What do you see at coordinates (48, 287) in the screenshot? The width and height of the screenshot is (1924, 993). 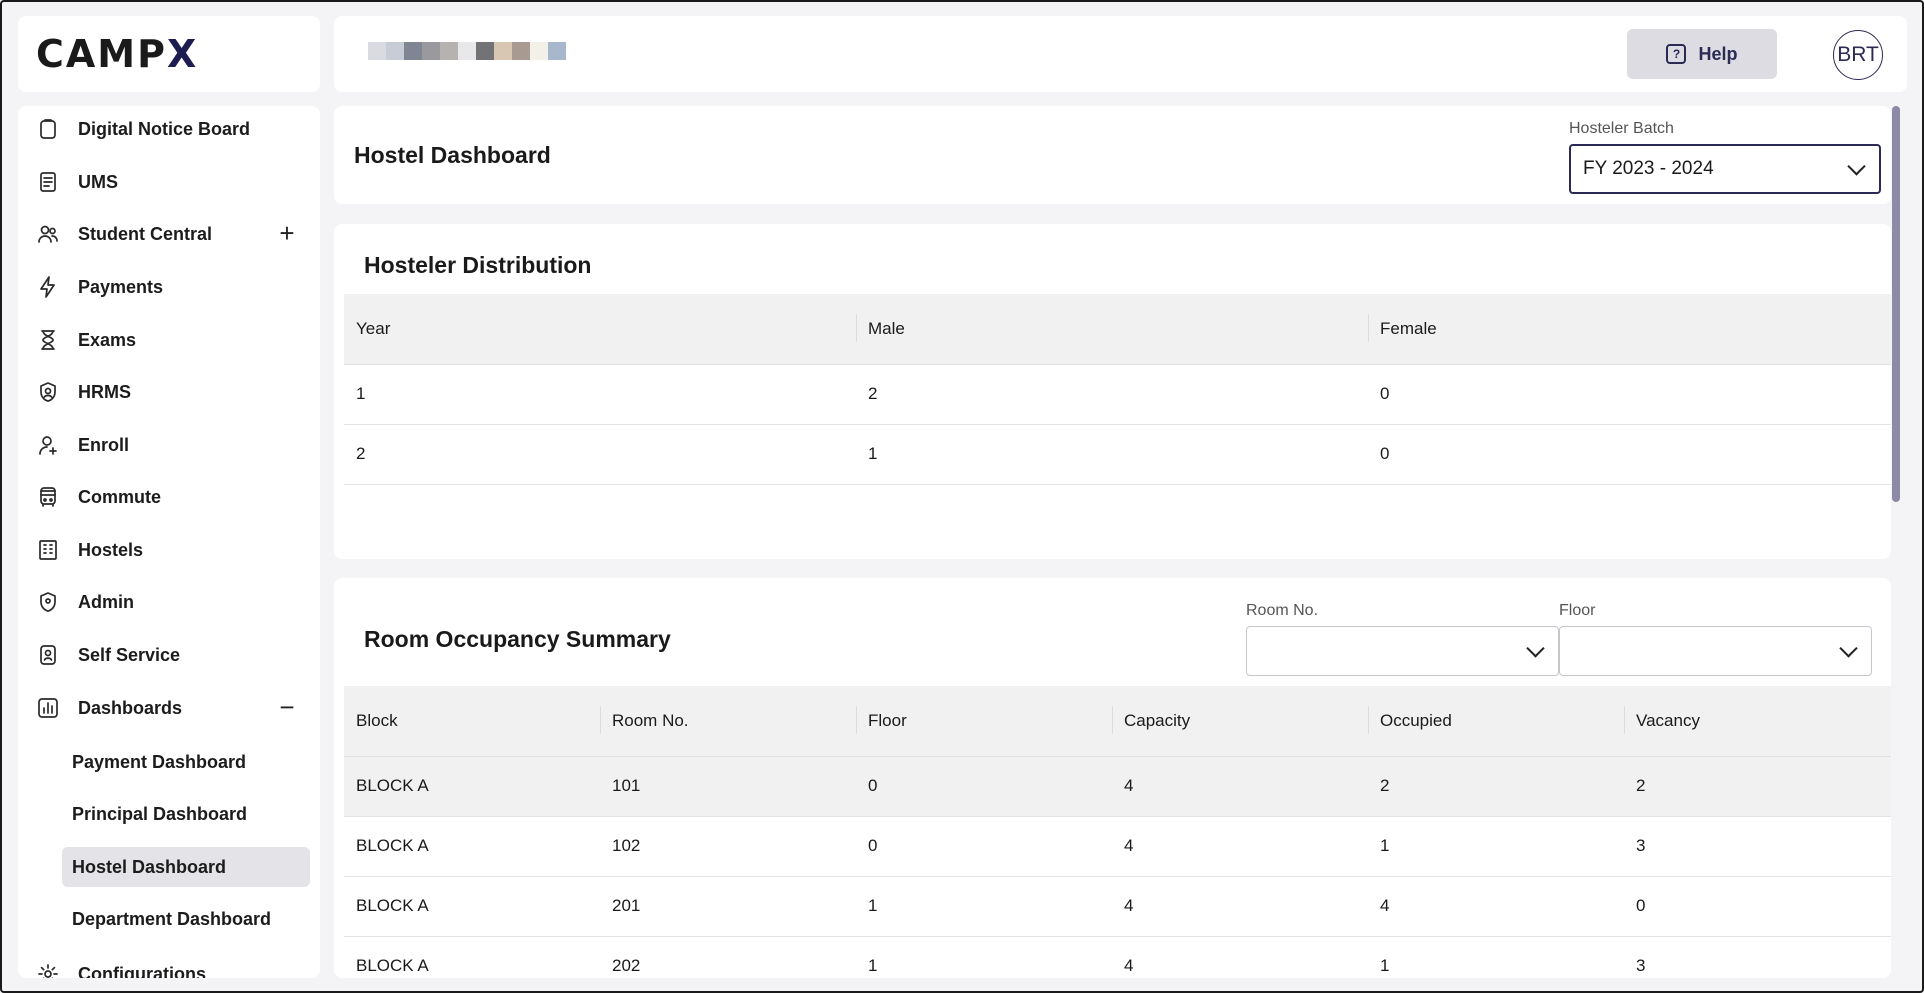 I see `lightning-icon` at bounding box center [48, 287].